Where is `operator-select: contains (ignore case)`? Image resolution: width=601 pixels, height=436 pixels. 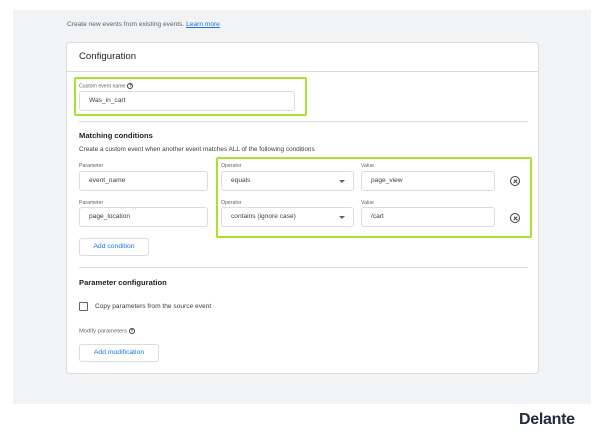
operator-select: contains (ignore case) is located at coordinates (287, 217).